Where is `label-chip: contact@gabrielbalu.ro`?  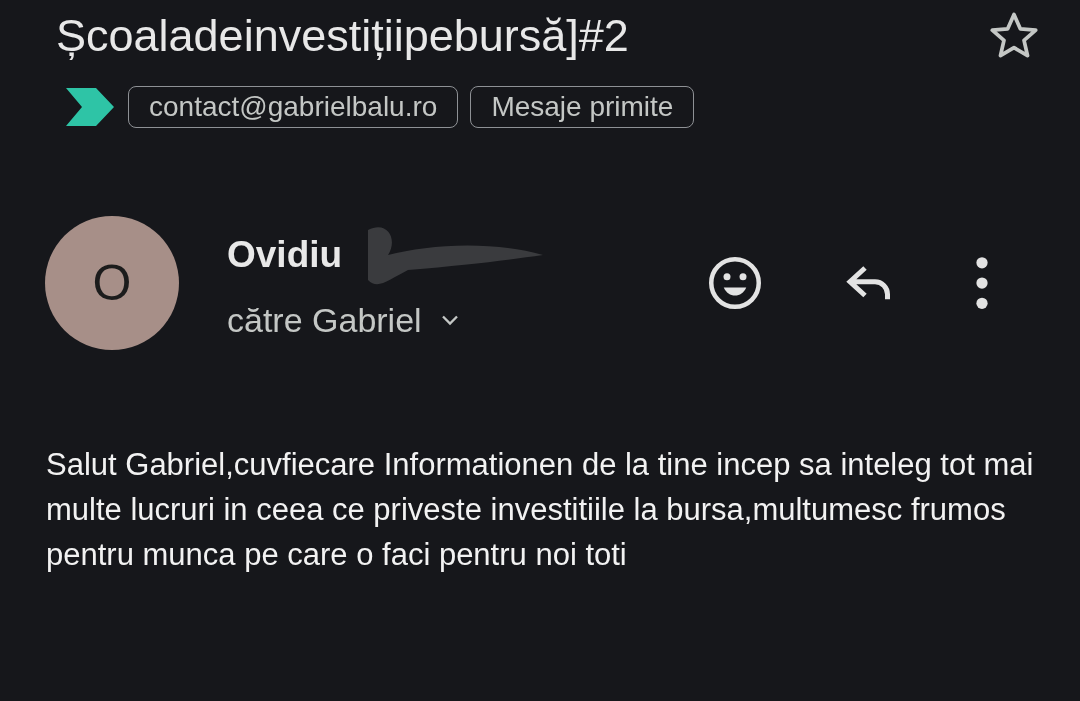
label-chip: contact@gabrielbalu.ro is located at coordinates (293, 107).